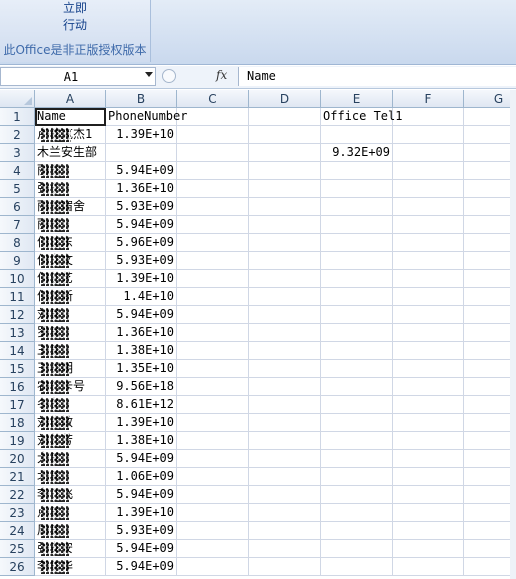 This screenshot has width=516, height=579. I want to click on row-header-14: 14, so click(17, 351).